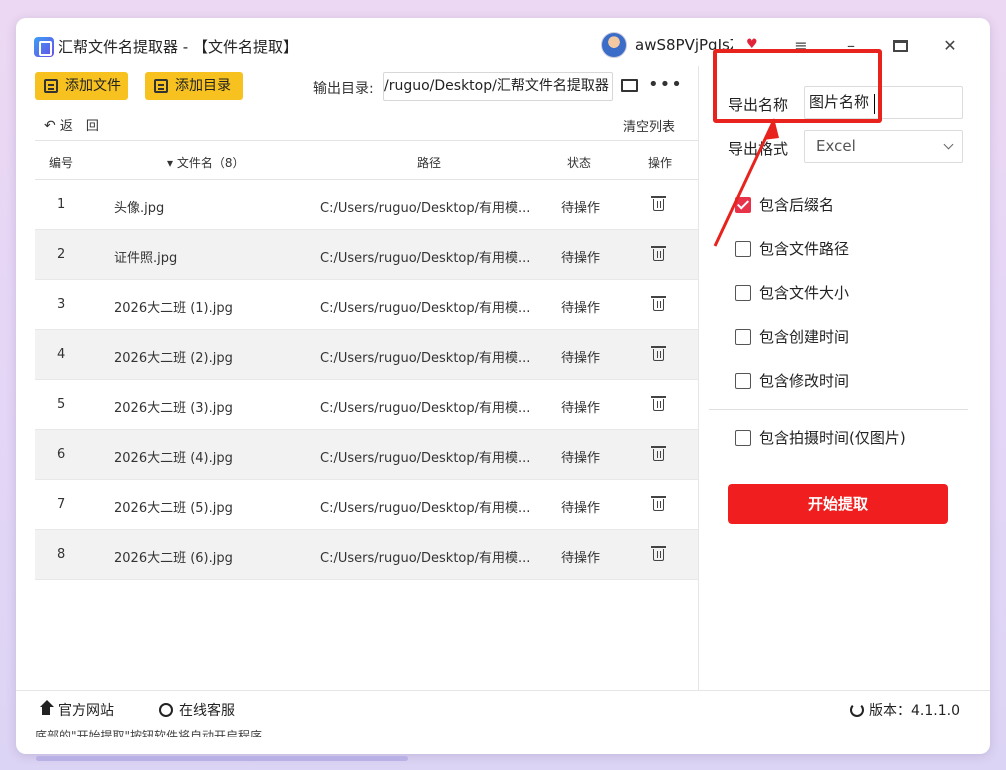  I want to click on scroll-indicator, so click(222, 758).